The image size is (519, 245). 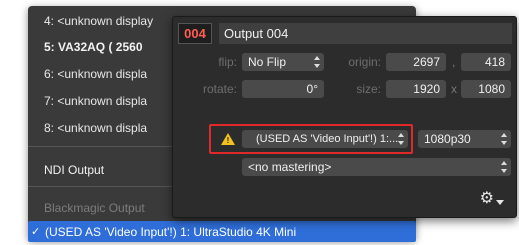 I want to click on warning-mark: !, so click(x=228, y=140).